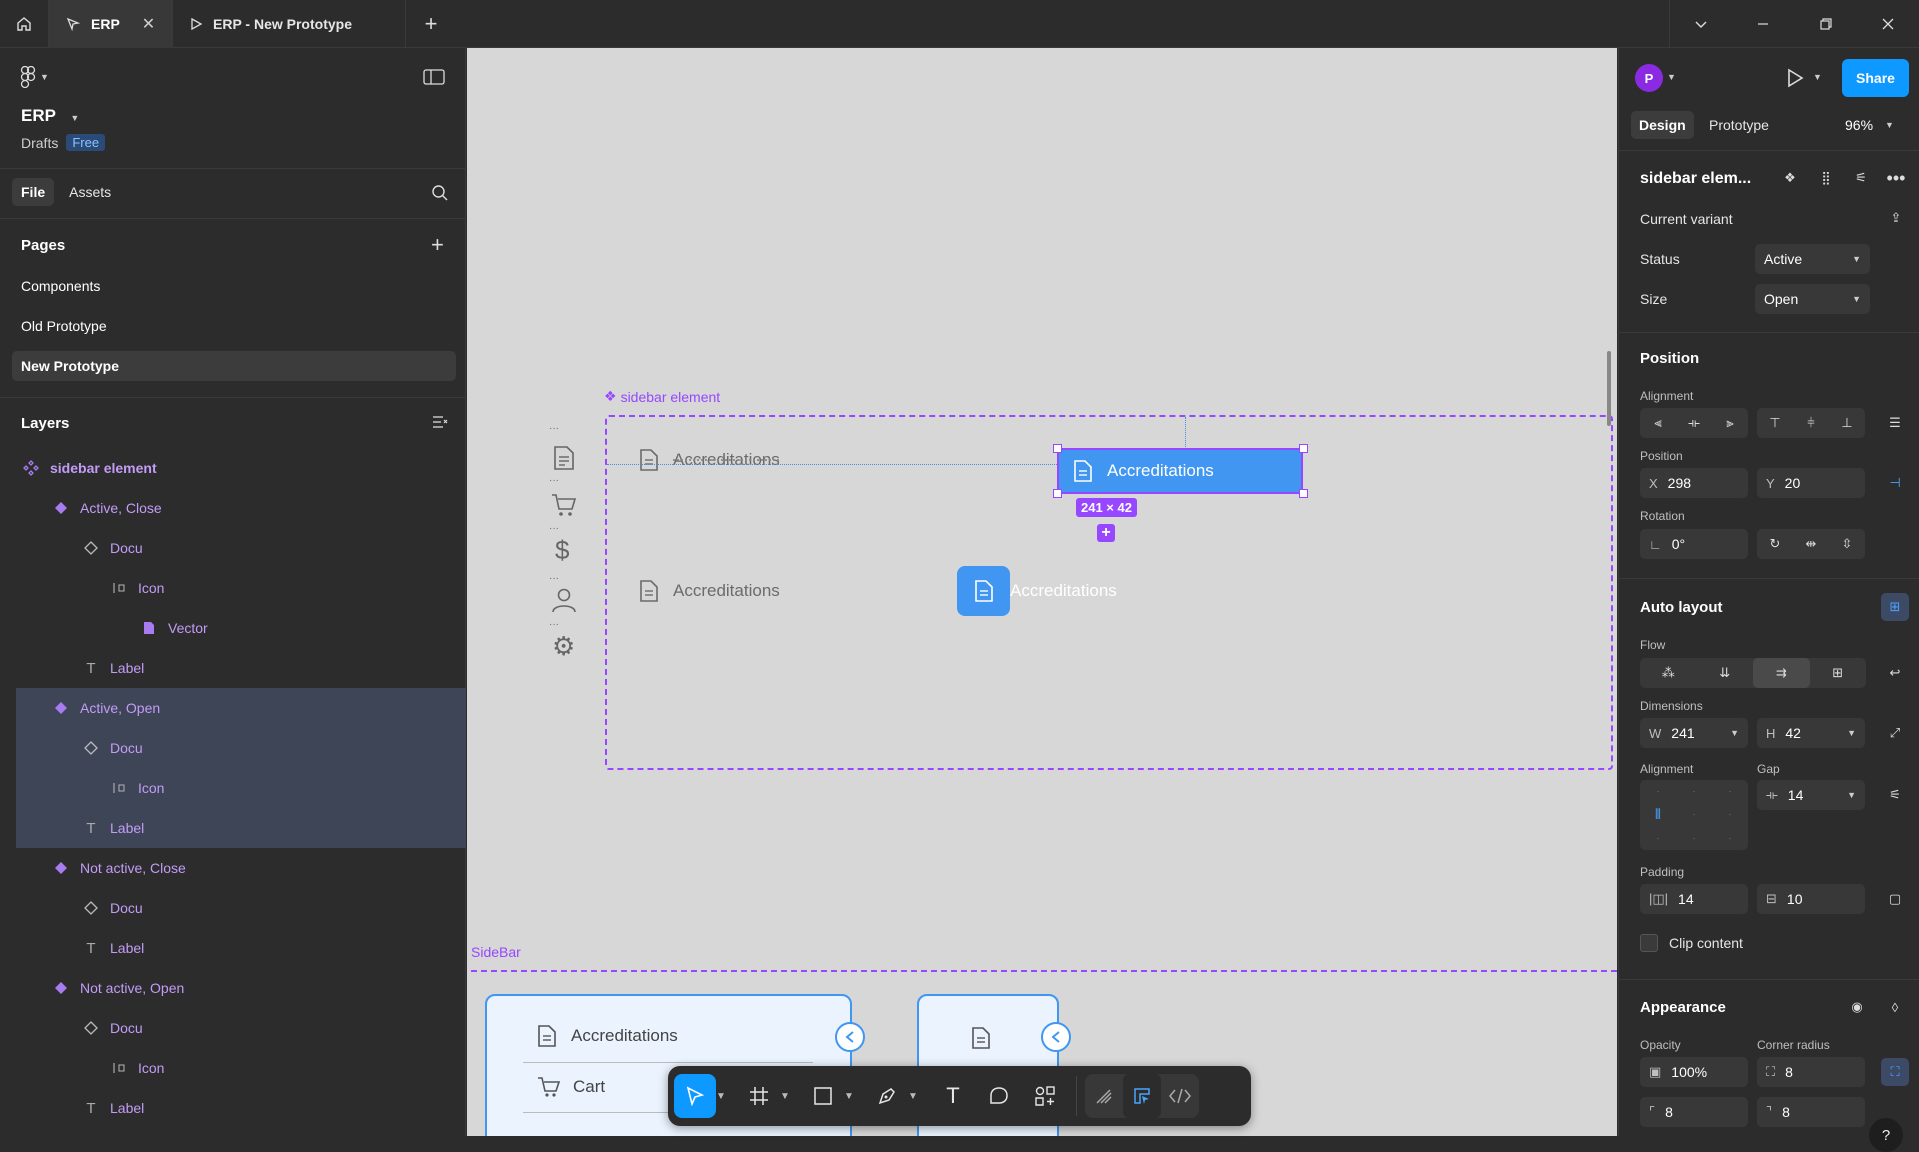  What do you see at coordinates (1658, 423) in the screenshot?
I see `align-left-icon: ⫷` at bounding box center [1658, 423].